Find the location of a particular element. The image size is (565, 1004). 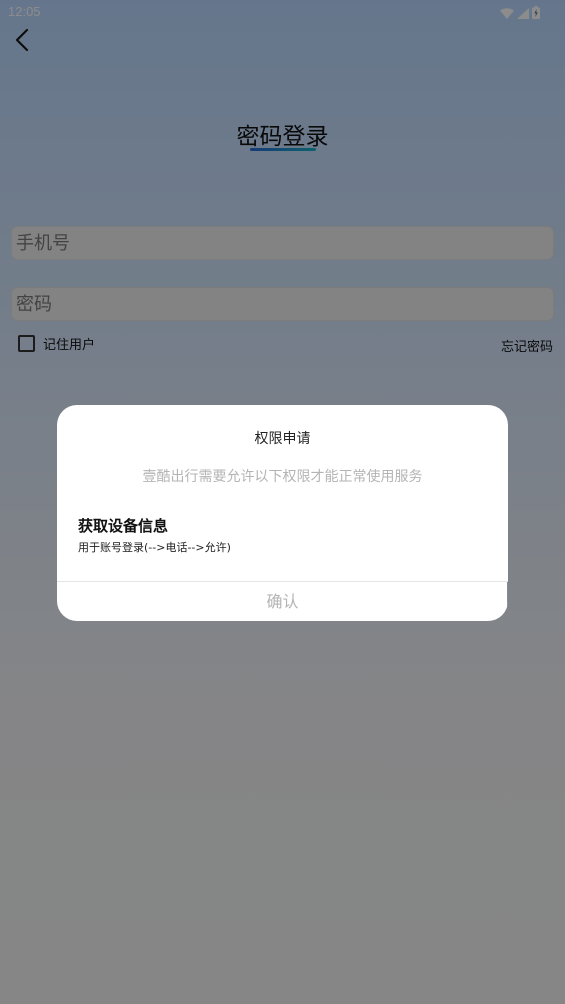

dialog-title: 权限申请 is located at coordinates (282, 439).